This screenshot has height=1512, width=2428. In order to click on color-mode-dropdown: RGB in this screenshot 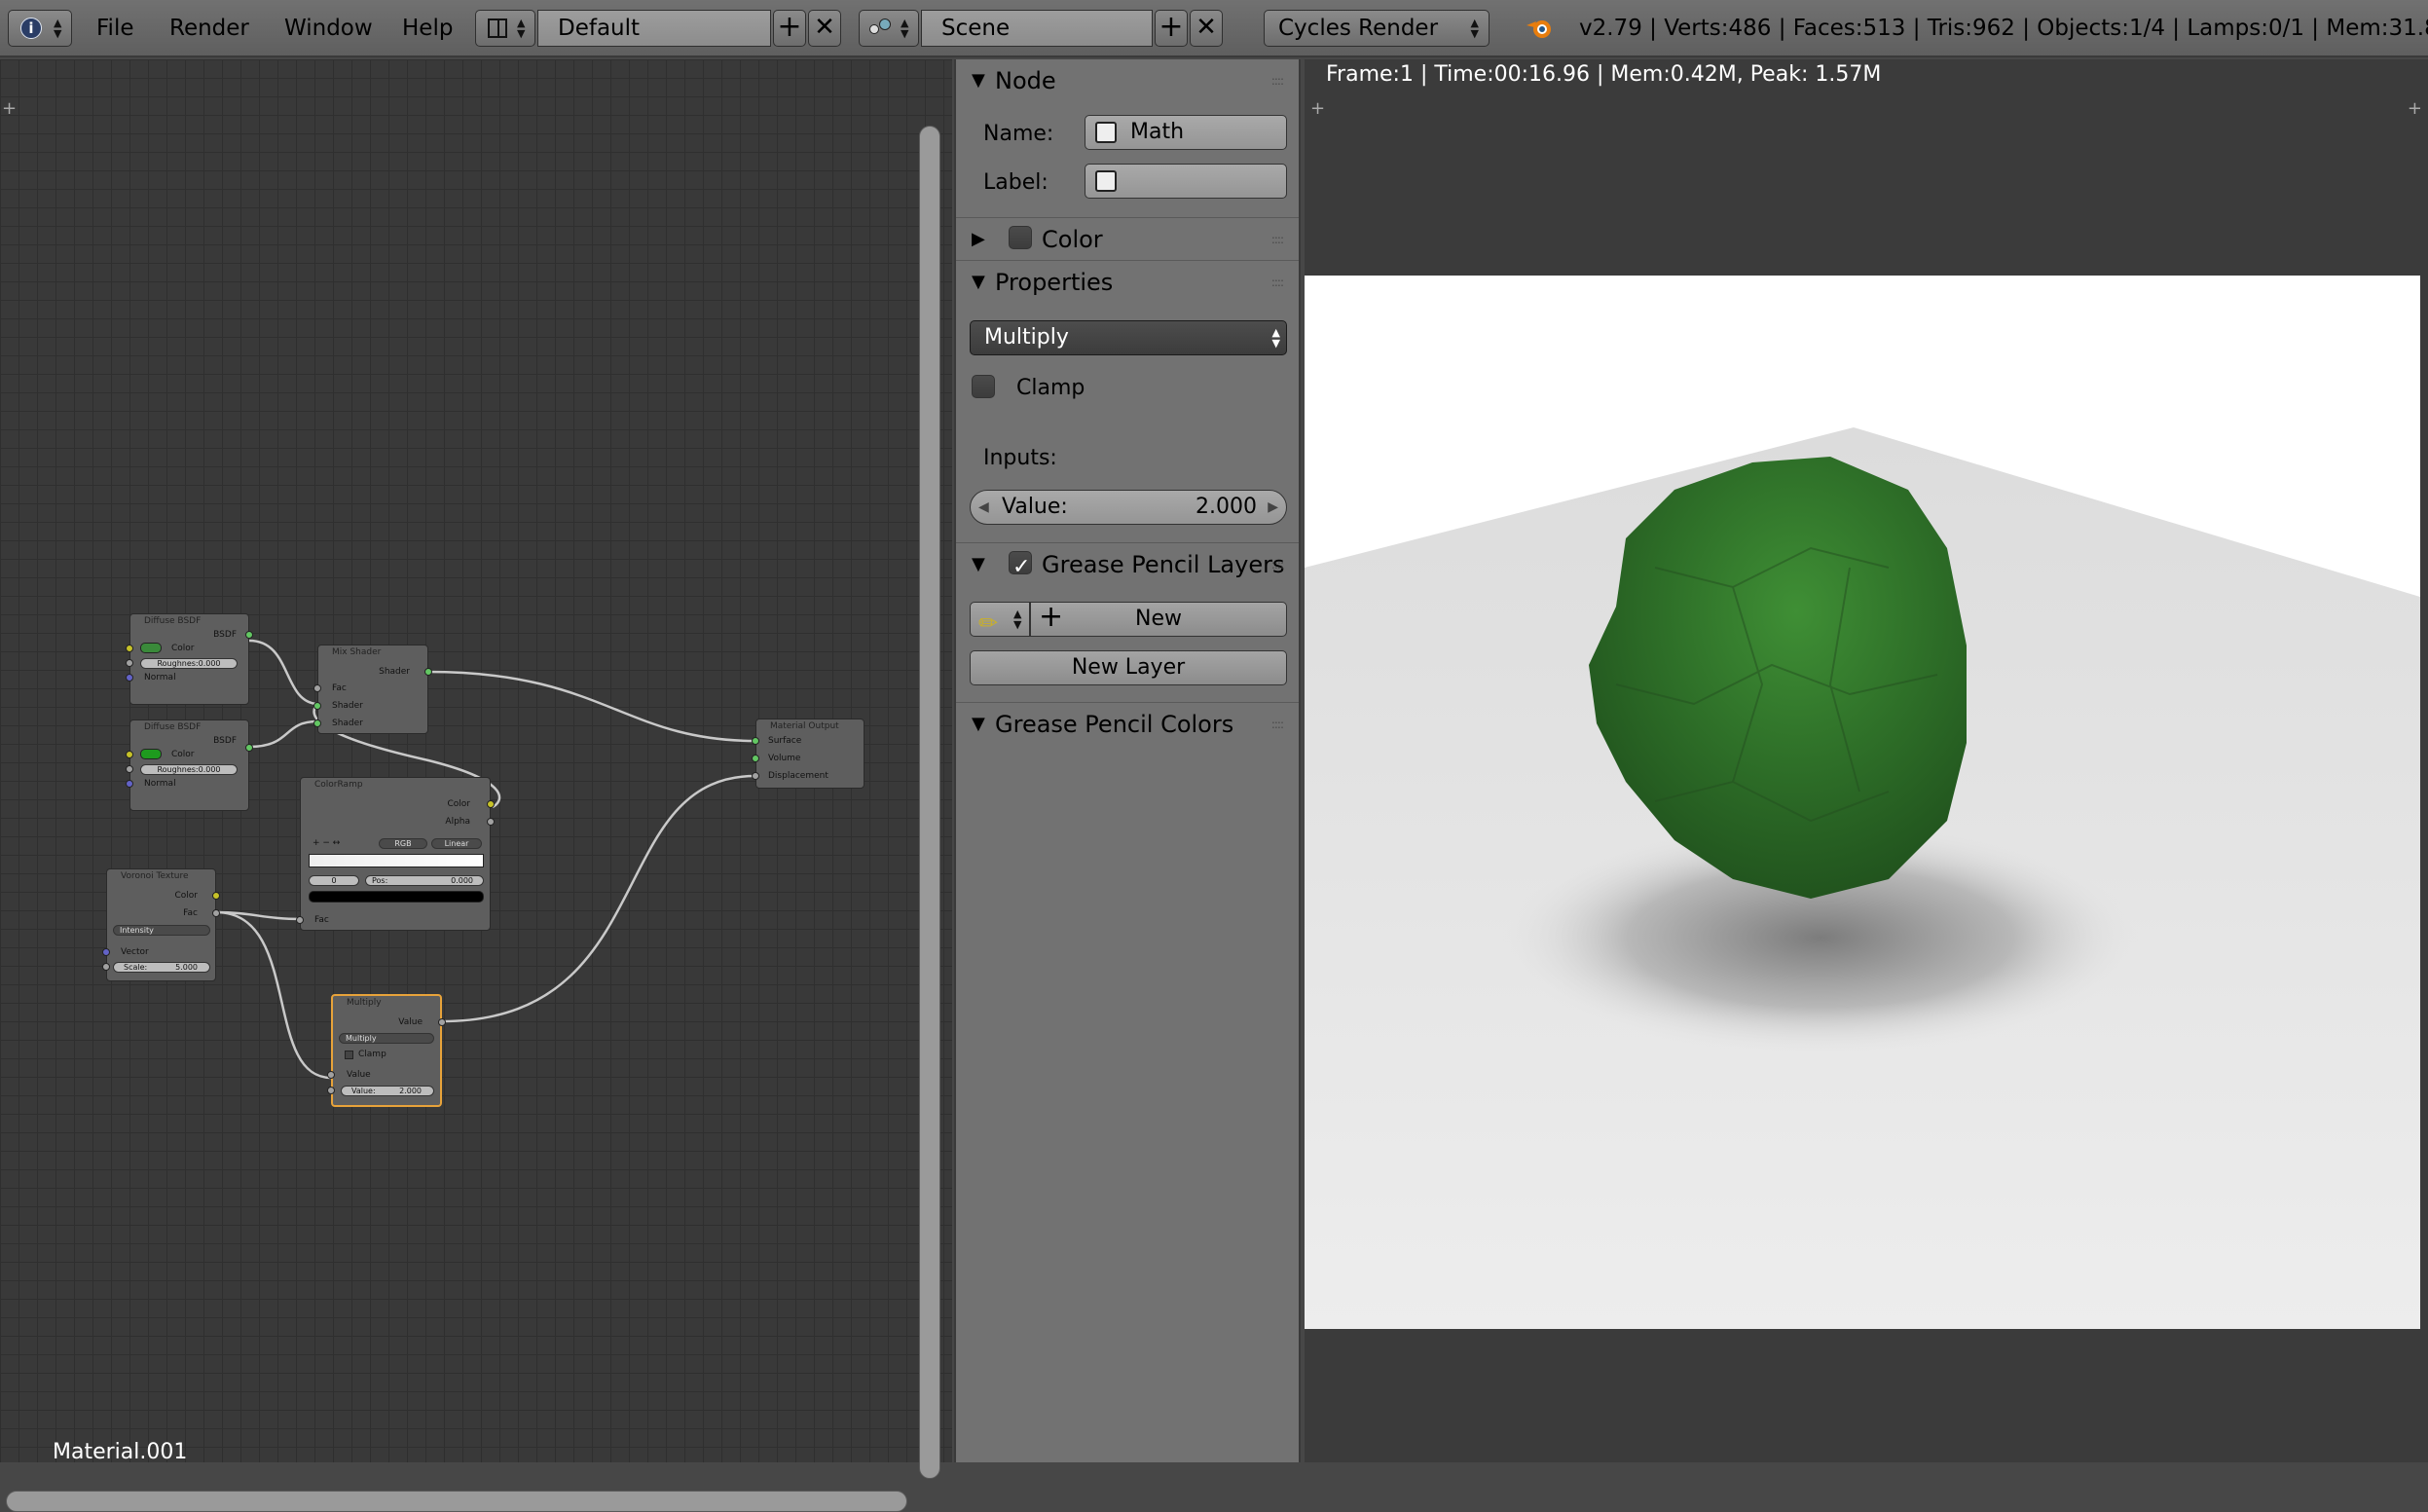, I will do `click(403, 843)`.